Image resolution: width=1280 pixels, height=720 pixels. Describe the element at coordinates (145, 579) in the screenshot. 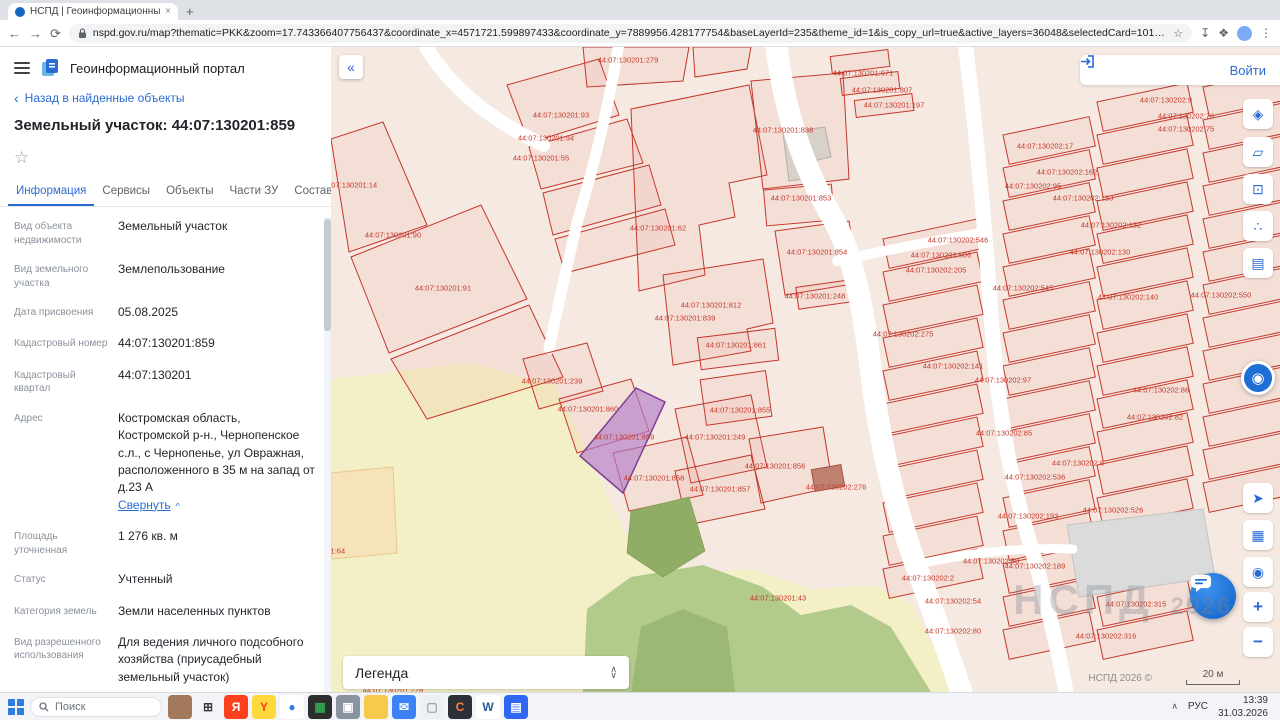

I see `field-value: Учтенный` at that location.